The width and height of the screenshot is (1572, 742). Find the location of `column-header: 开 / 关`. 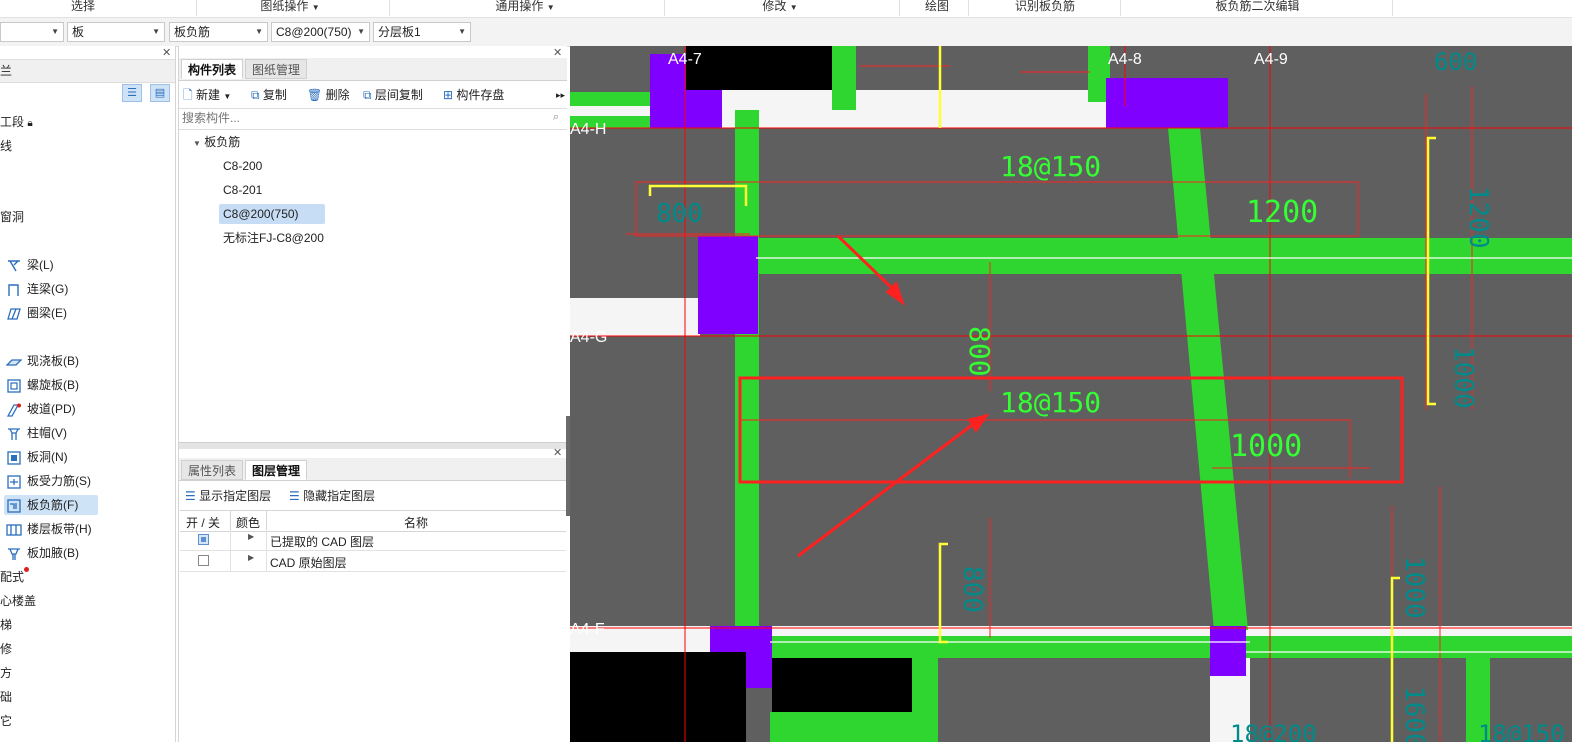

column-header: 开 / 关 is located at coordinates (203, 523).